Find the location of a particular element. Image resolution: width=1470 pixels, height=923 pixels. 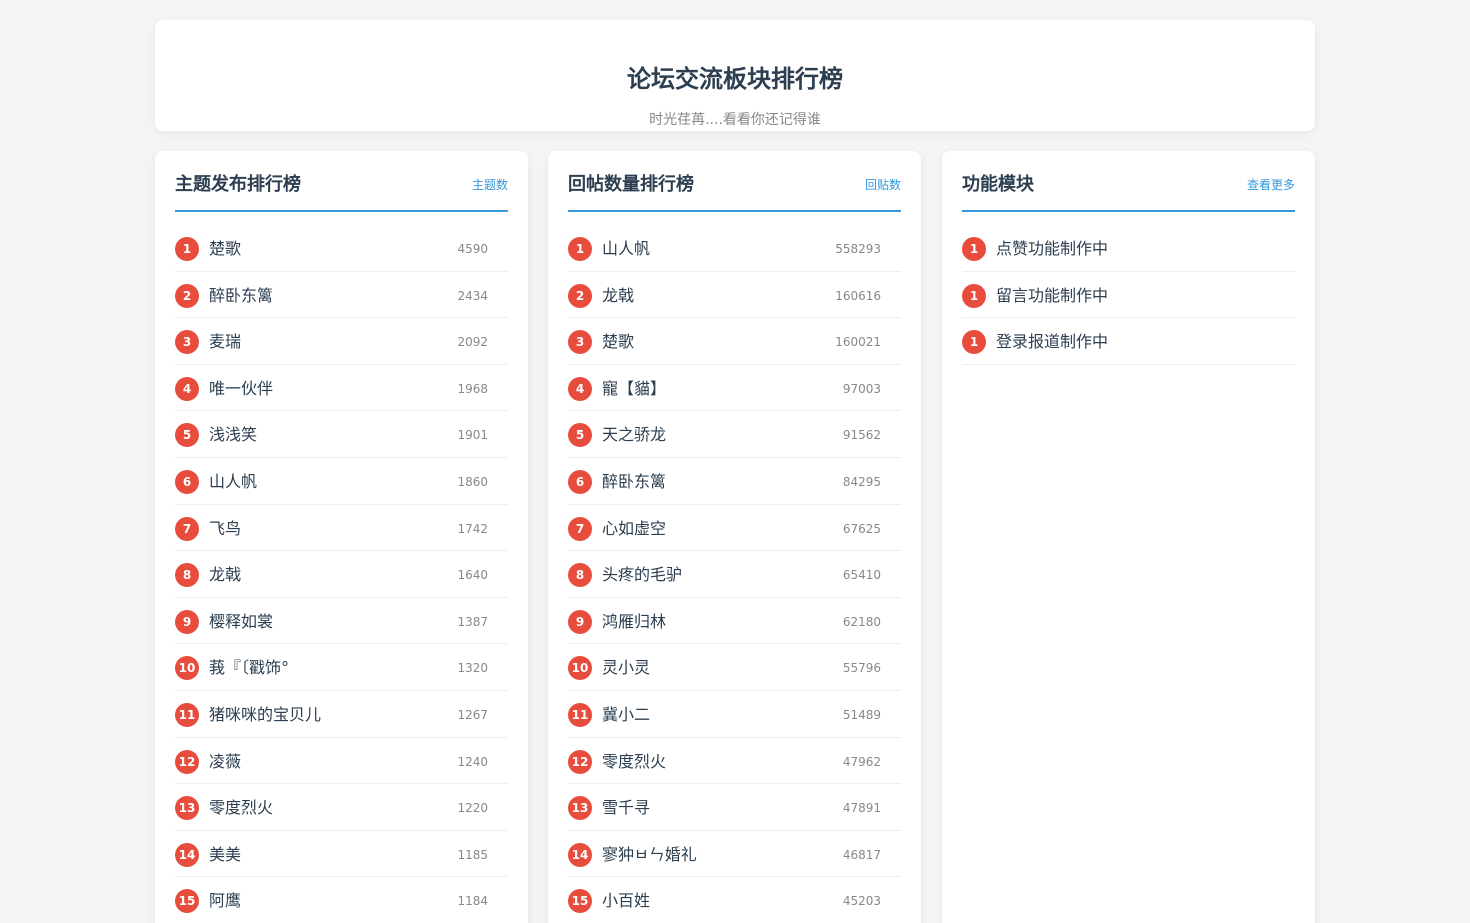

rank-user-name: 阿鹰 is located at coordinates (225, 901).